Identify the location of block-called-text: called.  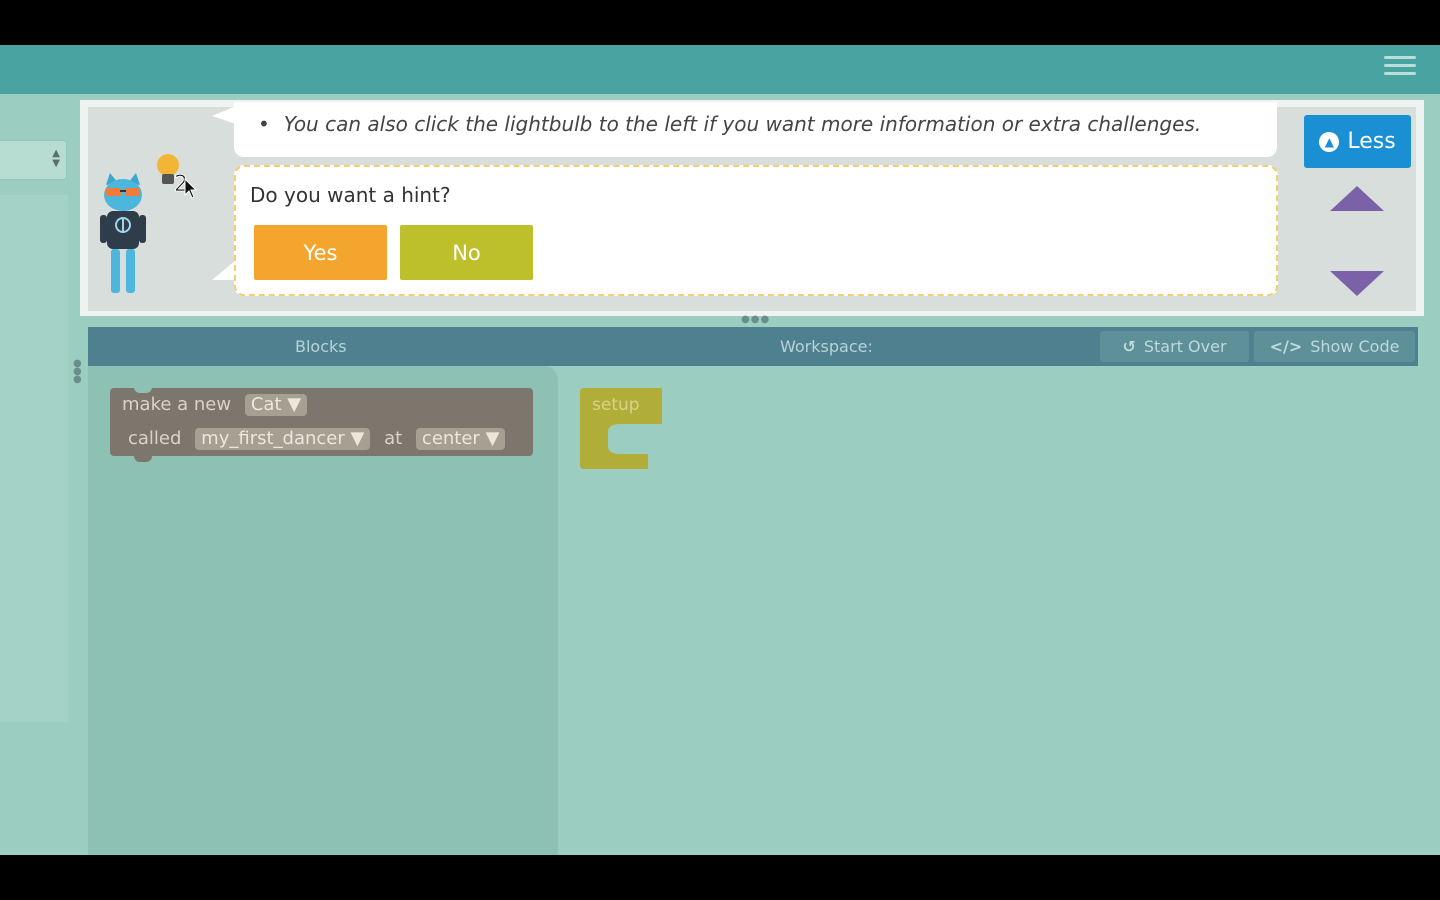
(155, 438).